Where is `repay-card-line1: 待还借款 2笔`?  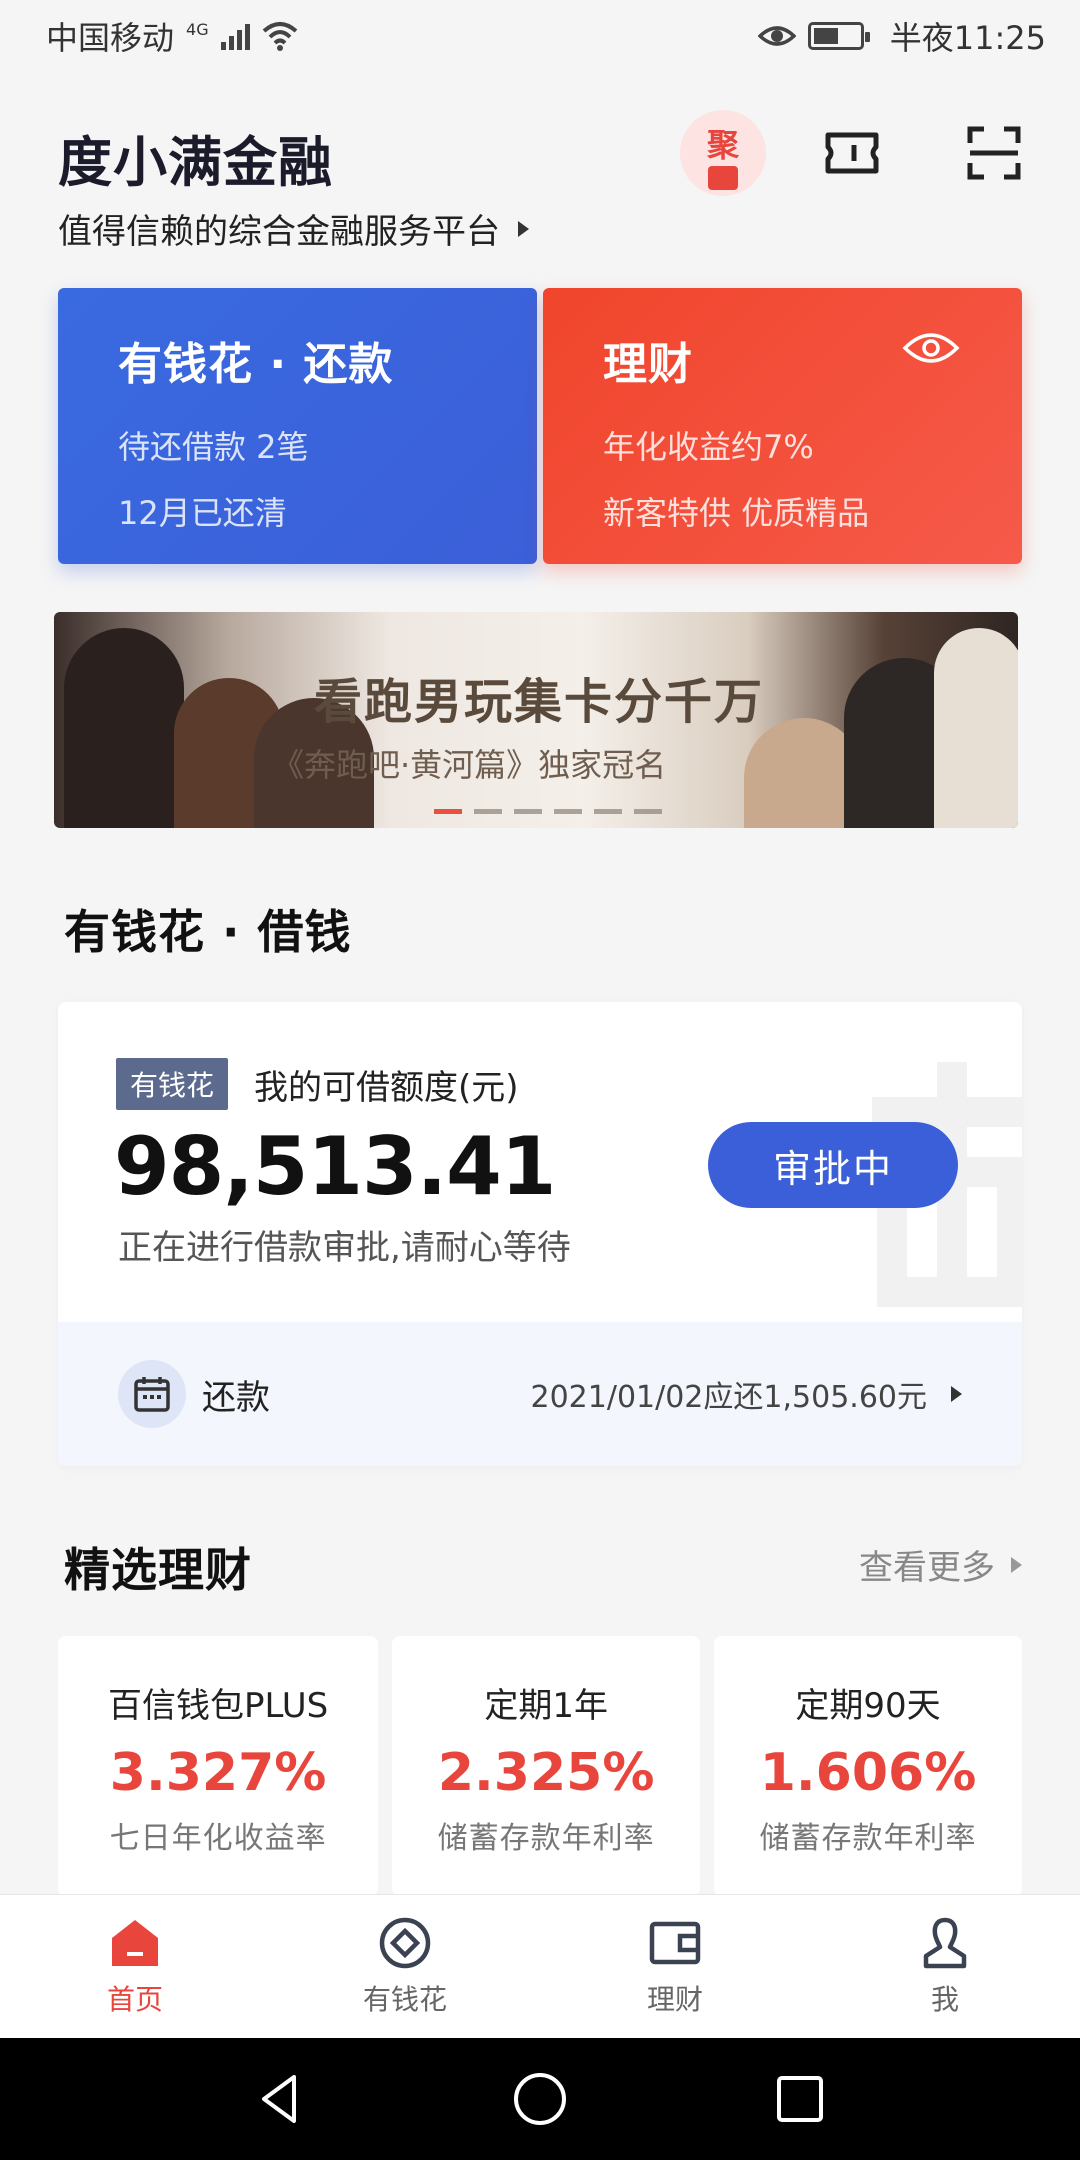 repay-card-line1: 待还借款 2笔 is located at coordinates (213, 447).